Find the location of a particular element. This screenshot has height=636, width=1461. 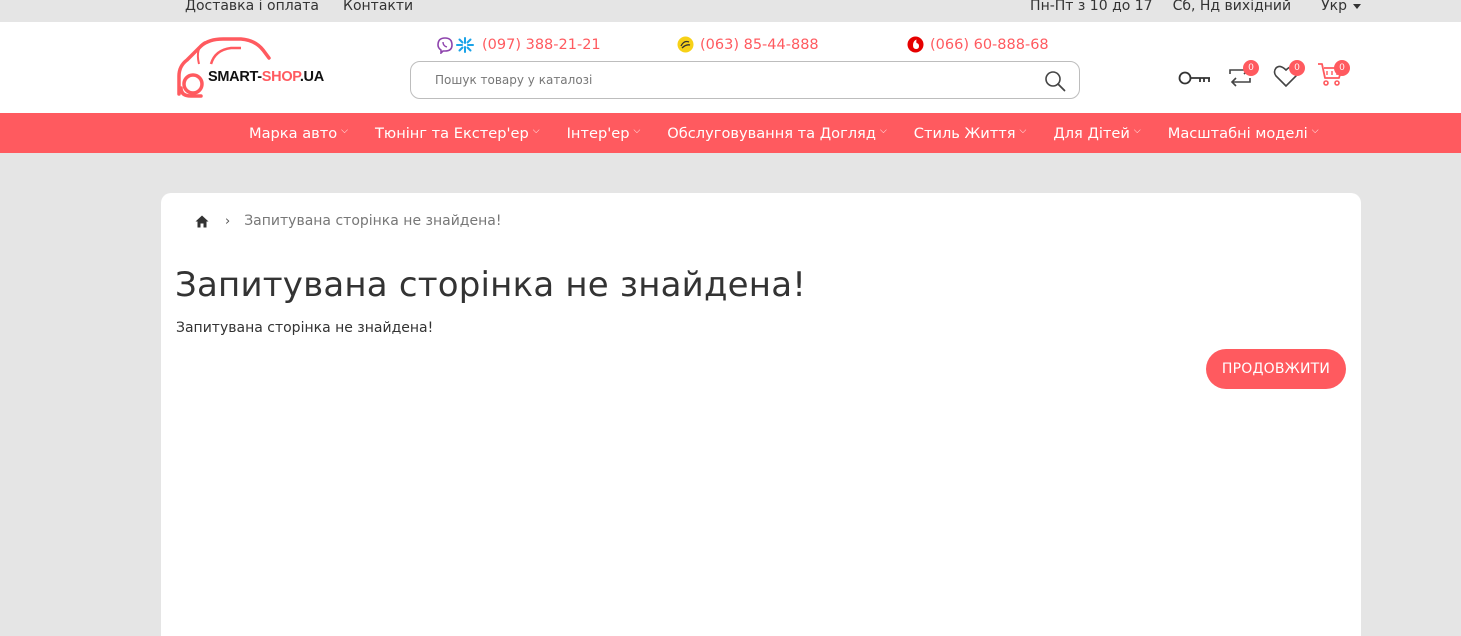

nav-item-service: Обслуговування та Догляд ⌵ is located at coordinates (776, 133).